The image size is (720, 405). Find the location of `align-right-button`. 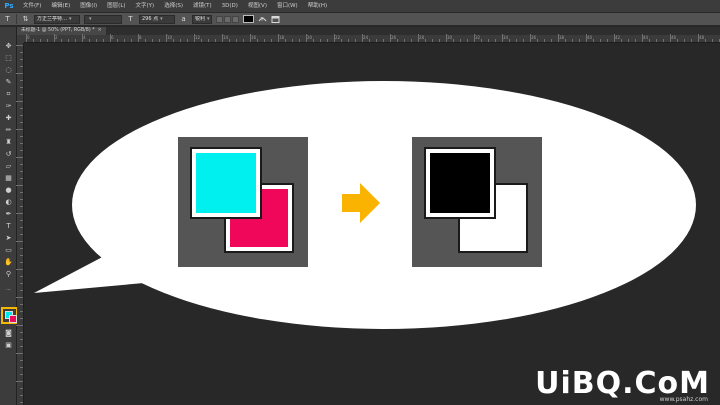

align-right-button is located at coordinates (235, 19).